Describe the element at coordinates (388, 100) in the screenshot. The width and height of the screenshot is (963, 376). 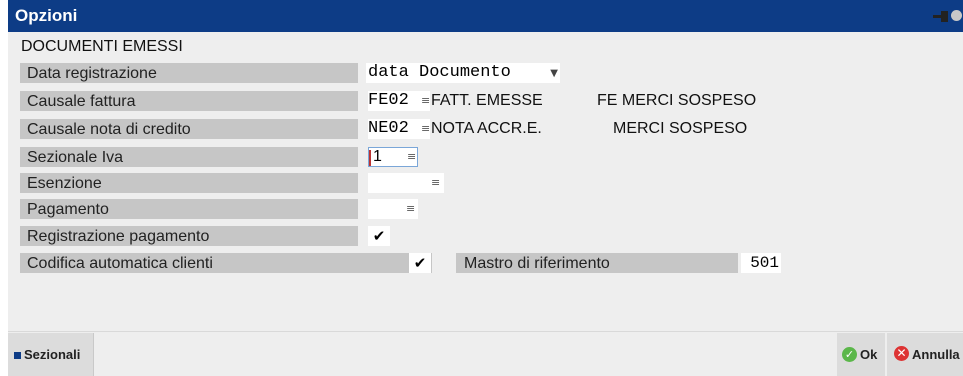
I see `causale-fattura-code: FE02` at that location.